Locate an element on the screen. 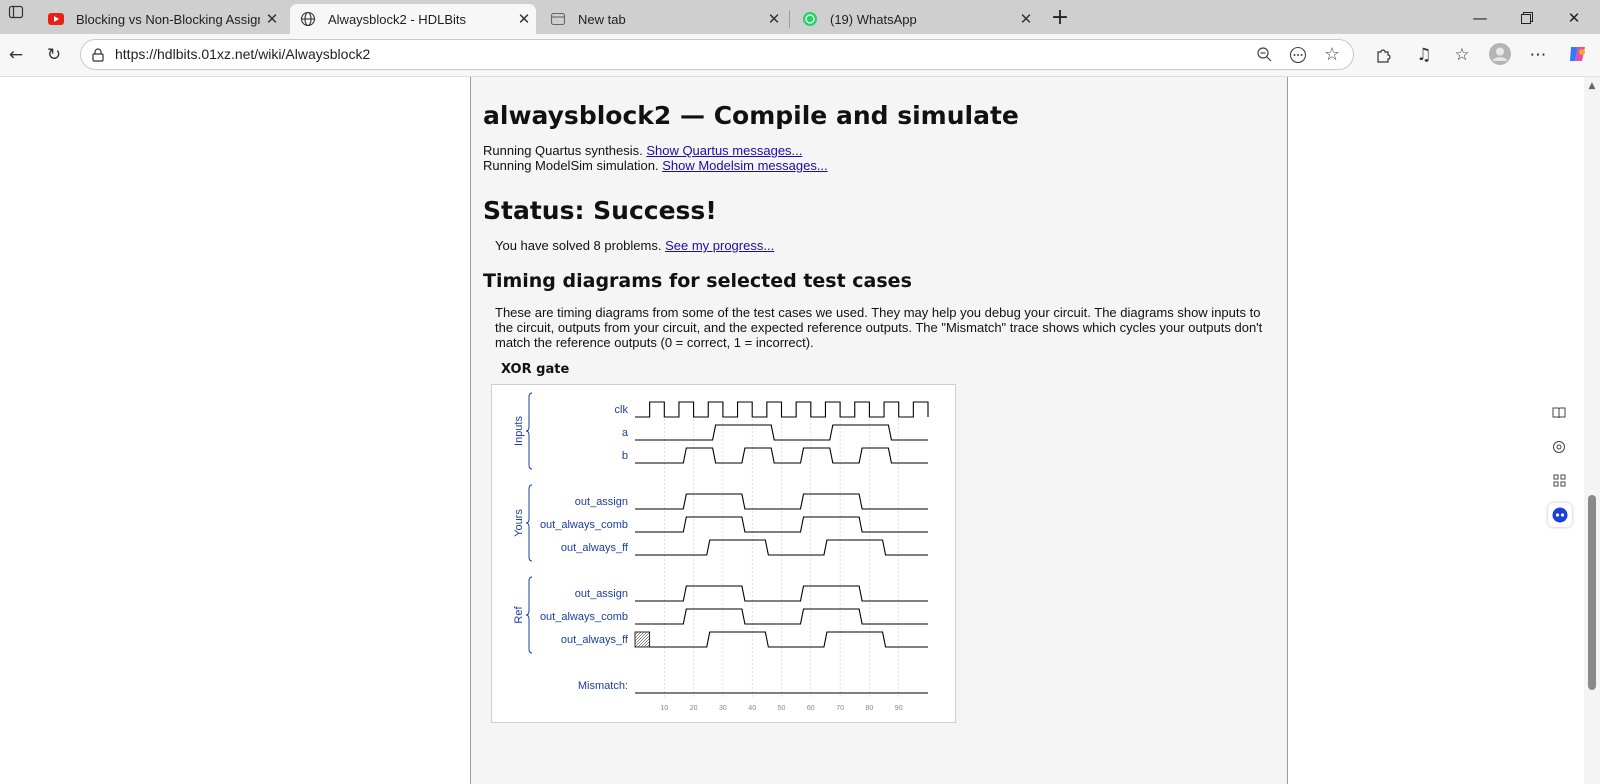  tab-whatsapp: (19) WhatsApp ✕ is located at coordinates (915, 19).